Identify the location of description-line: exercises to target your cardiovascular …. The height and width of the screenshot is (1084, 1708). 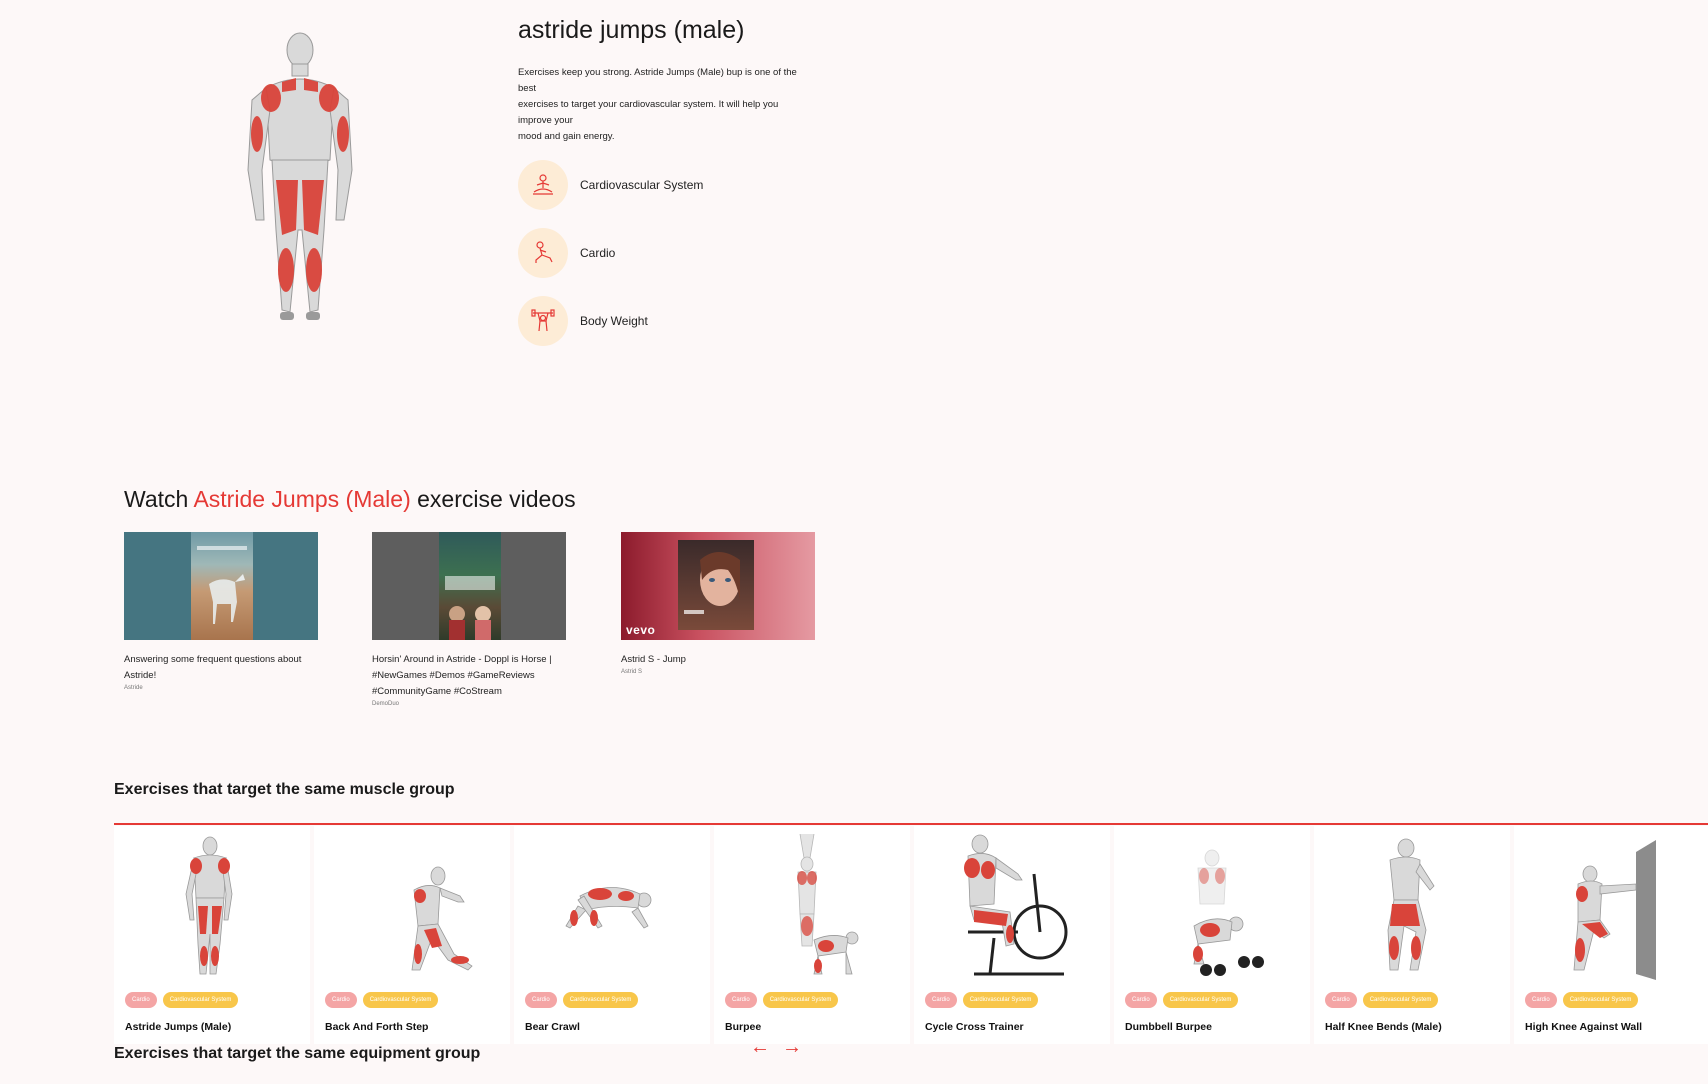
(648, 104).